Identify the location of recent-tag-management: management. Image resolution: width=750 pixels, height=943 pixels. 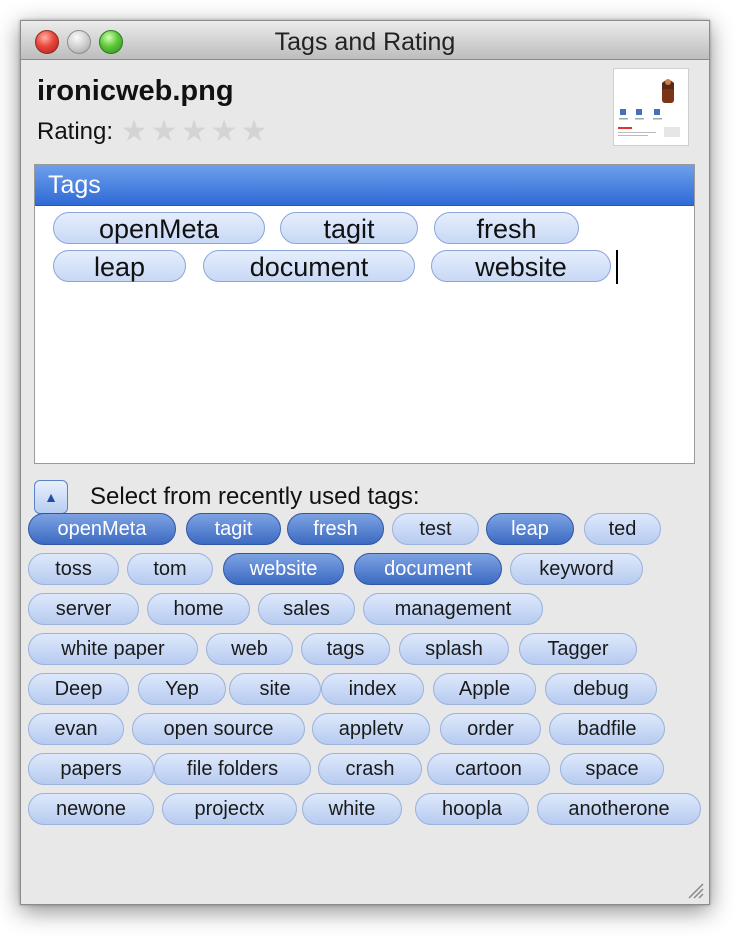
(453, 609).